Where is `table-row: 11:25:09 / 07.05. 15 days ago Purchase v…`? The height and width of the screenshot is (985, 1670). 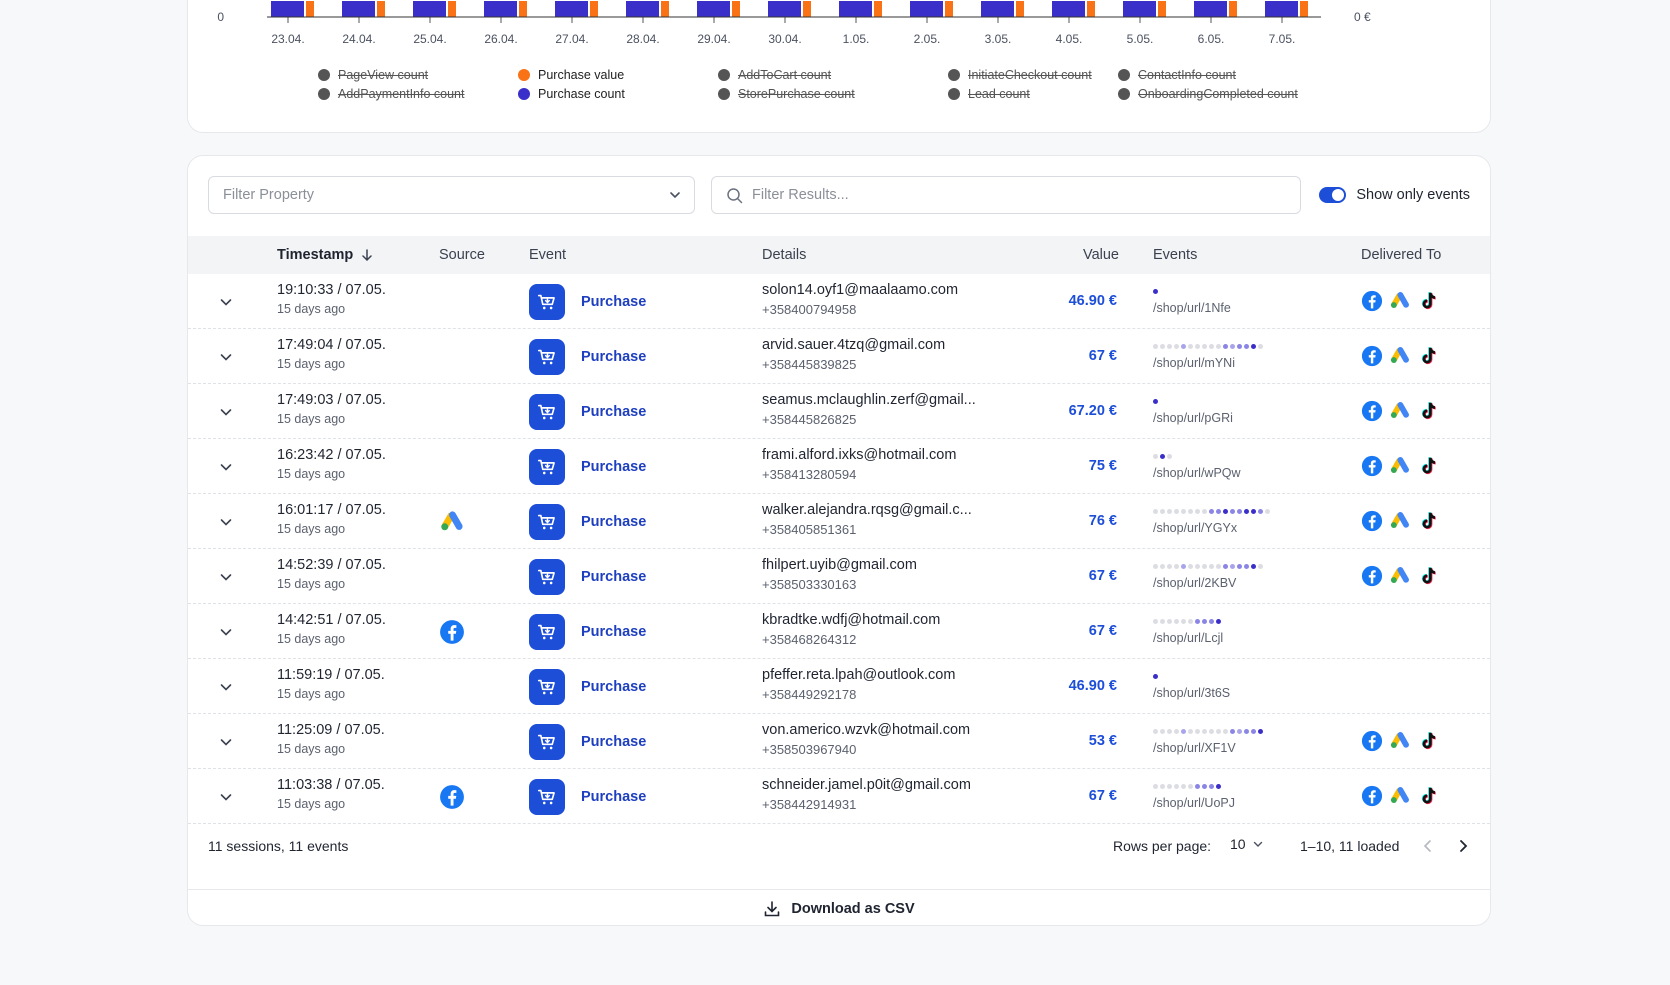 table-row: 11:25:09 / 07.05. 15 days ago Purchase v… is located at coordinates (839, 741).